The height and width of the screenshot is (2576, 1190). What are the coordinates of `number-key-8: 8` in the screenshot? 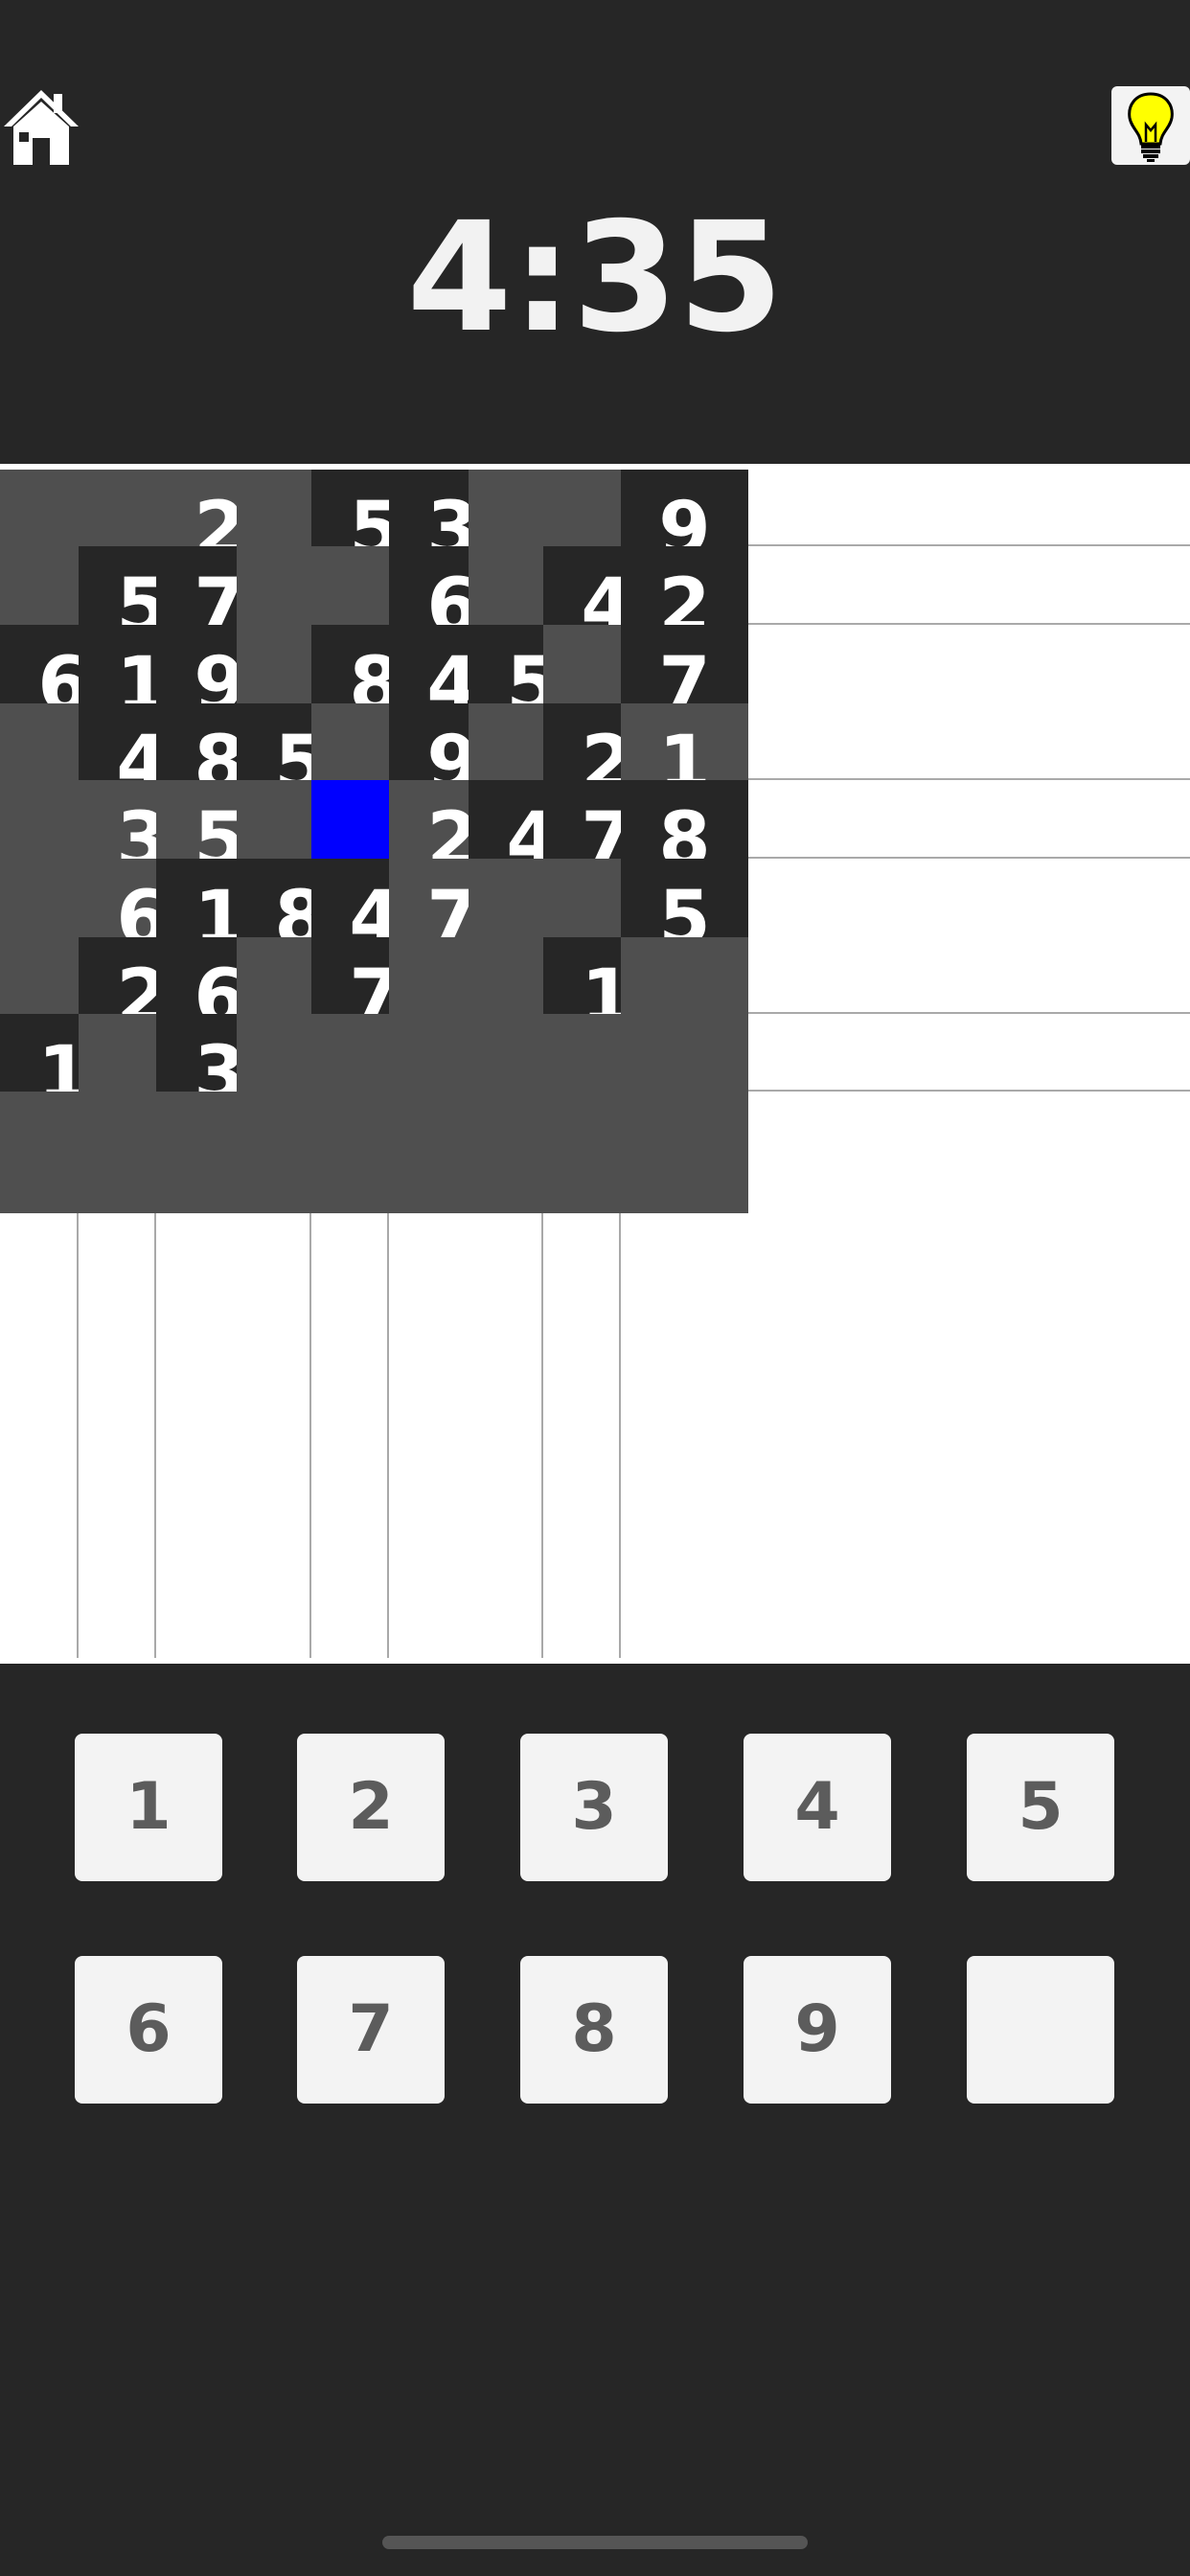 It's located at (594, 2030).